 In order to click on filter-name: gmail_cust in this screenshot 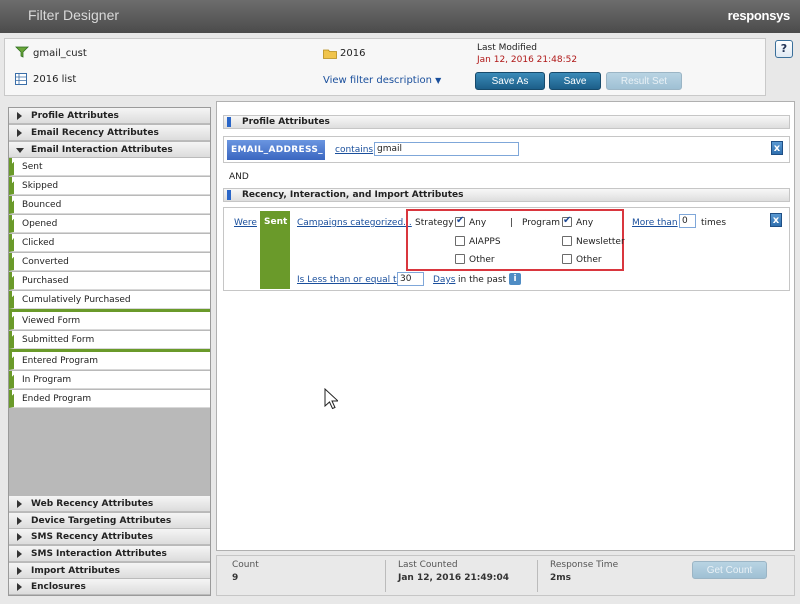, I will do `click(60, 53)`.